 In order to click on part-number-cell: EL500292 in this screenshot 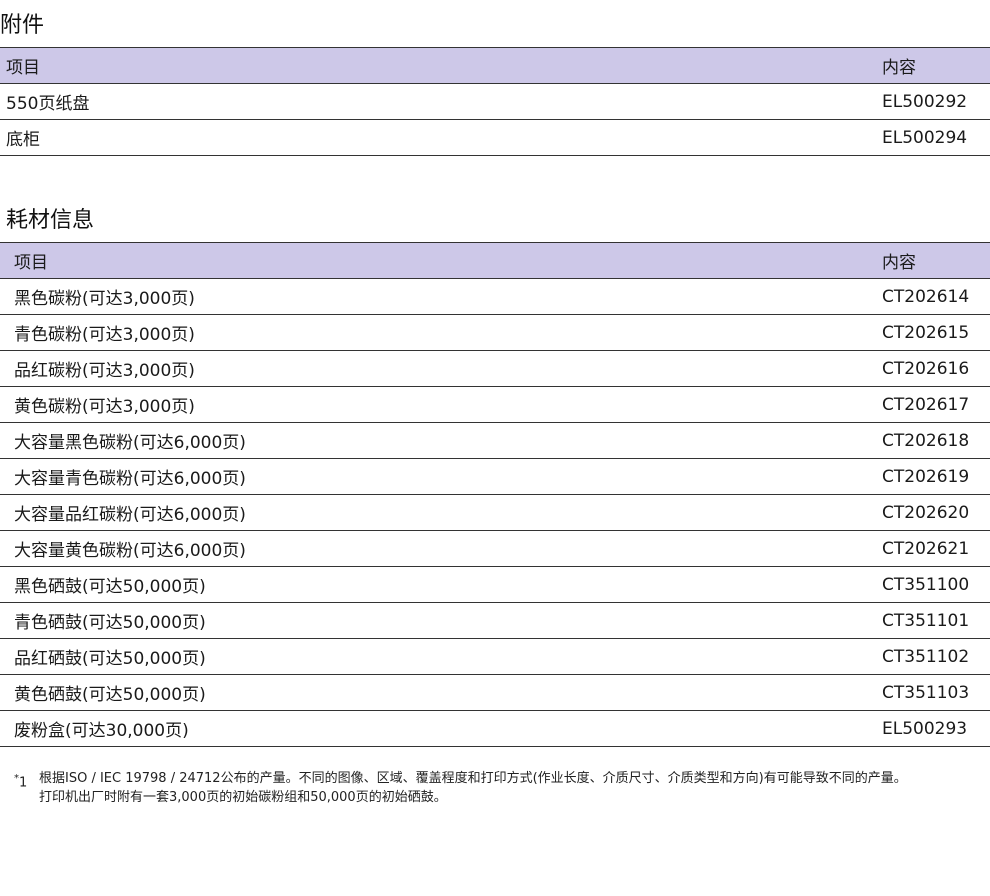, I will do `click(933, 101)`.